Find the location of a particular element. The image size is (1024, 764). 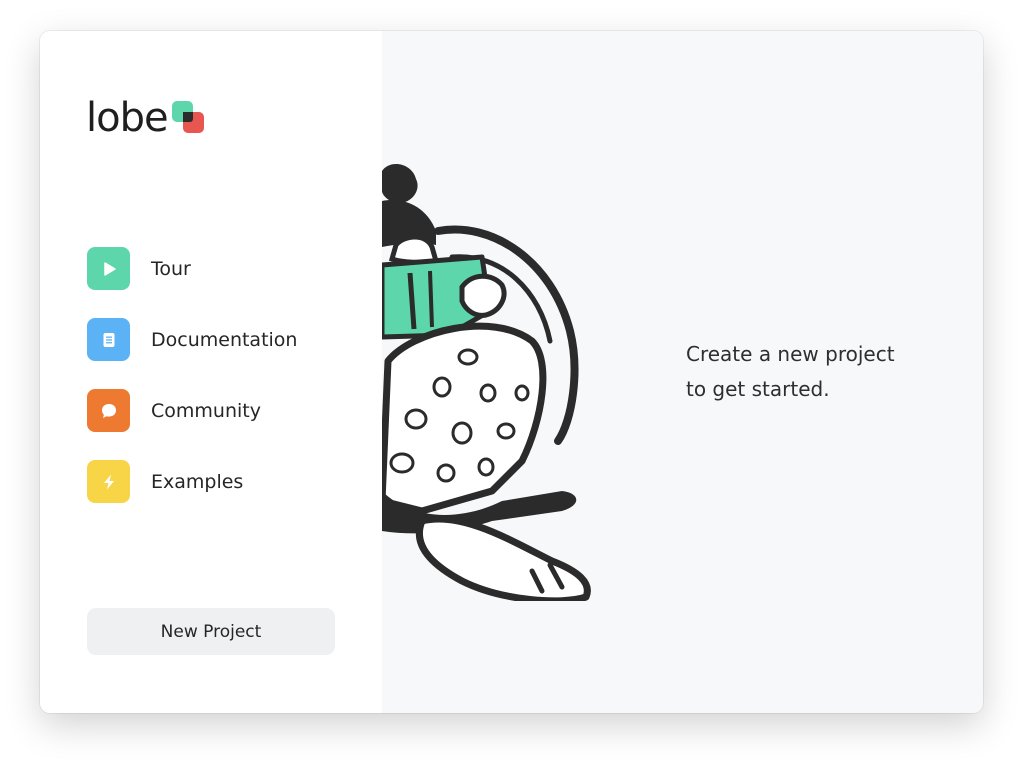

logo-mark-icon is located at coordinates (189, 119).